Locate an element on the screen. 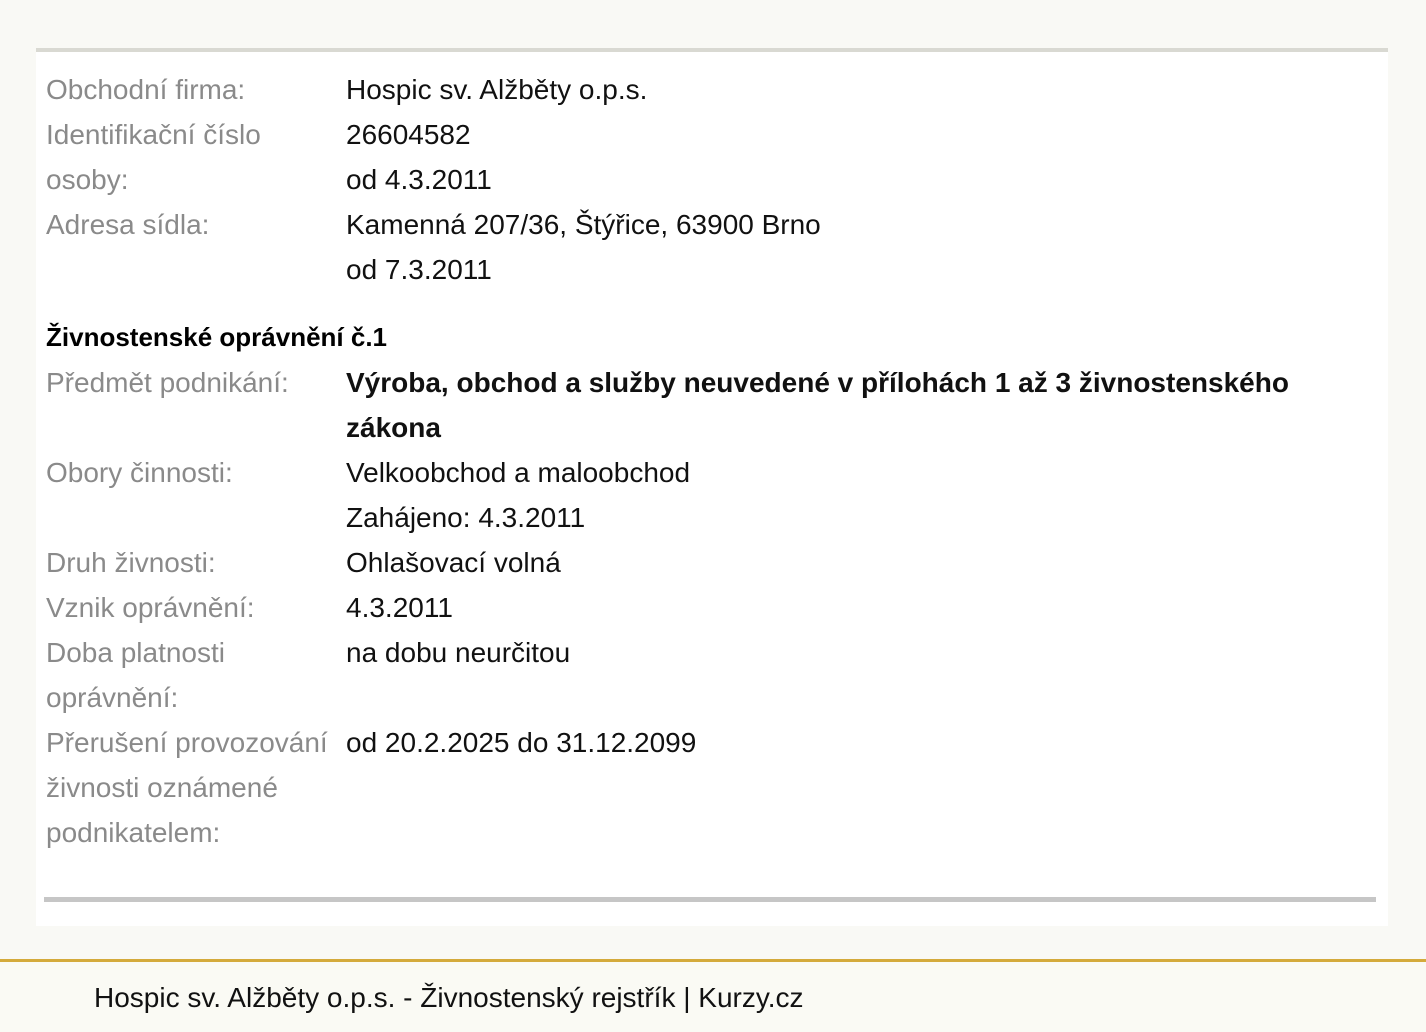 The width and height of the screenshot is (1426, 1032). license-validity-label: Doba platnosti oprávnění: is located at coordinates (136, 675).